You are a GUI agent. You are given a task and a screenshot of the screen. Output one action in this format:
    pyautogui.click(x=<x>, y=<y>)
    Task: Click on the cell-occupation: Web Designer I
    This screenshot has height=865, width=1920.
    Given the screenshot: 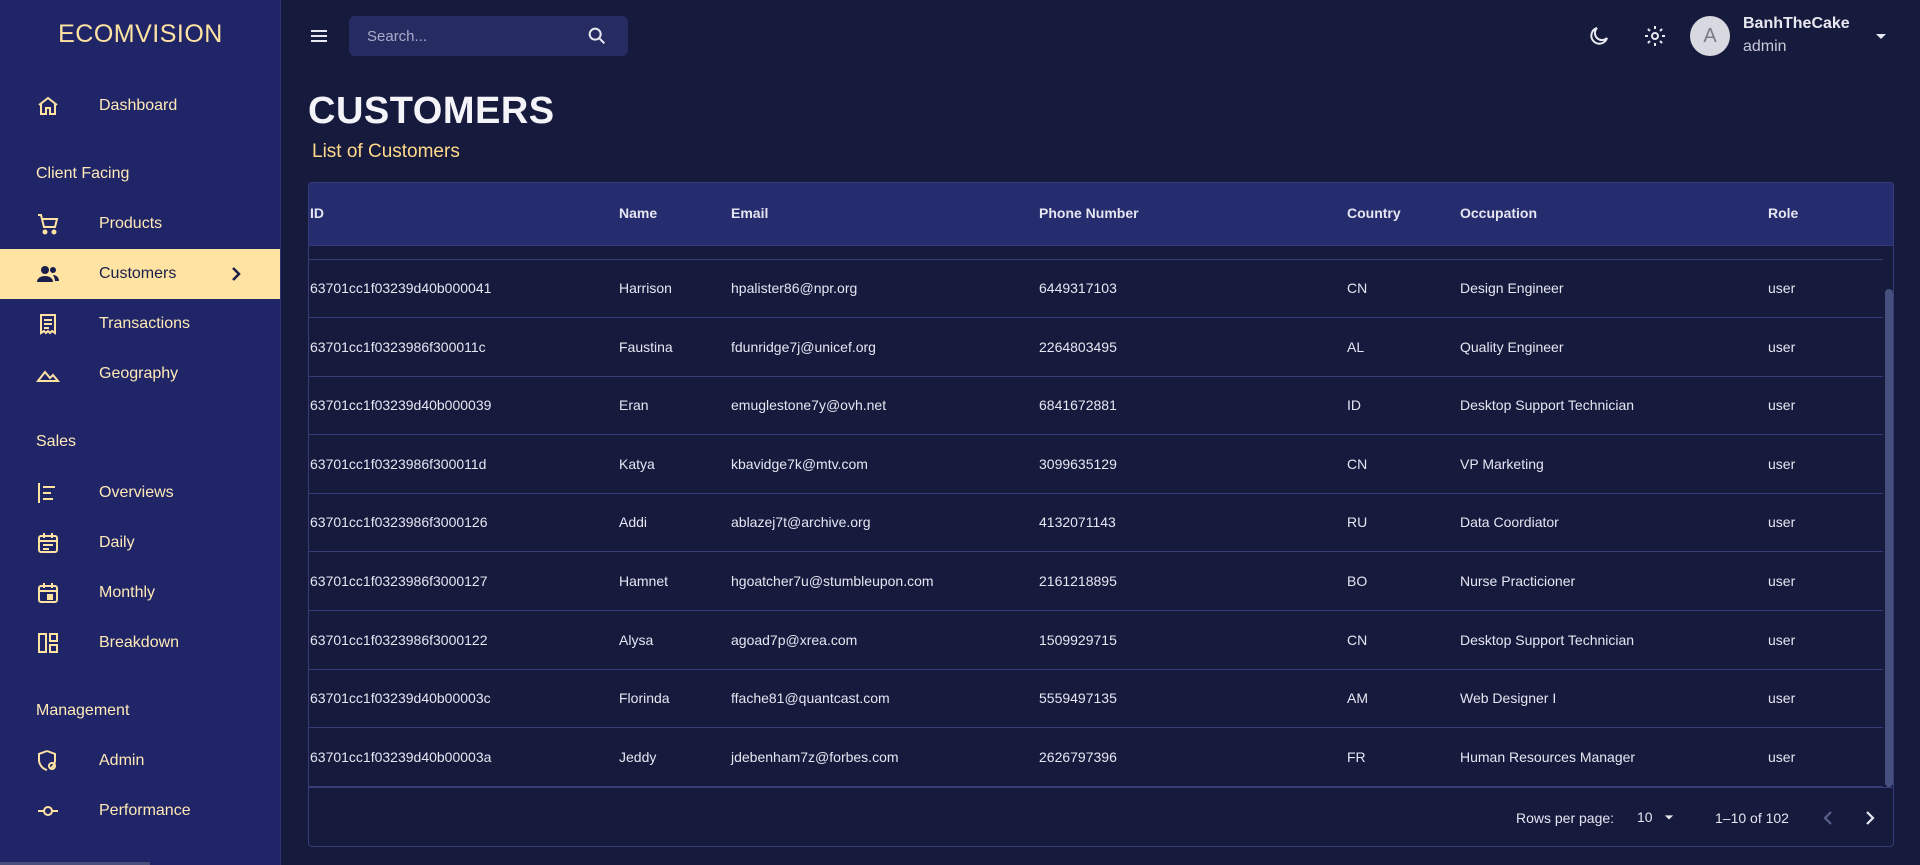 What is the action you would take?
    pyautogui.click(x=1508, y=698)
    